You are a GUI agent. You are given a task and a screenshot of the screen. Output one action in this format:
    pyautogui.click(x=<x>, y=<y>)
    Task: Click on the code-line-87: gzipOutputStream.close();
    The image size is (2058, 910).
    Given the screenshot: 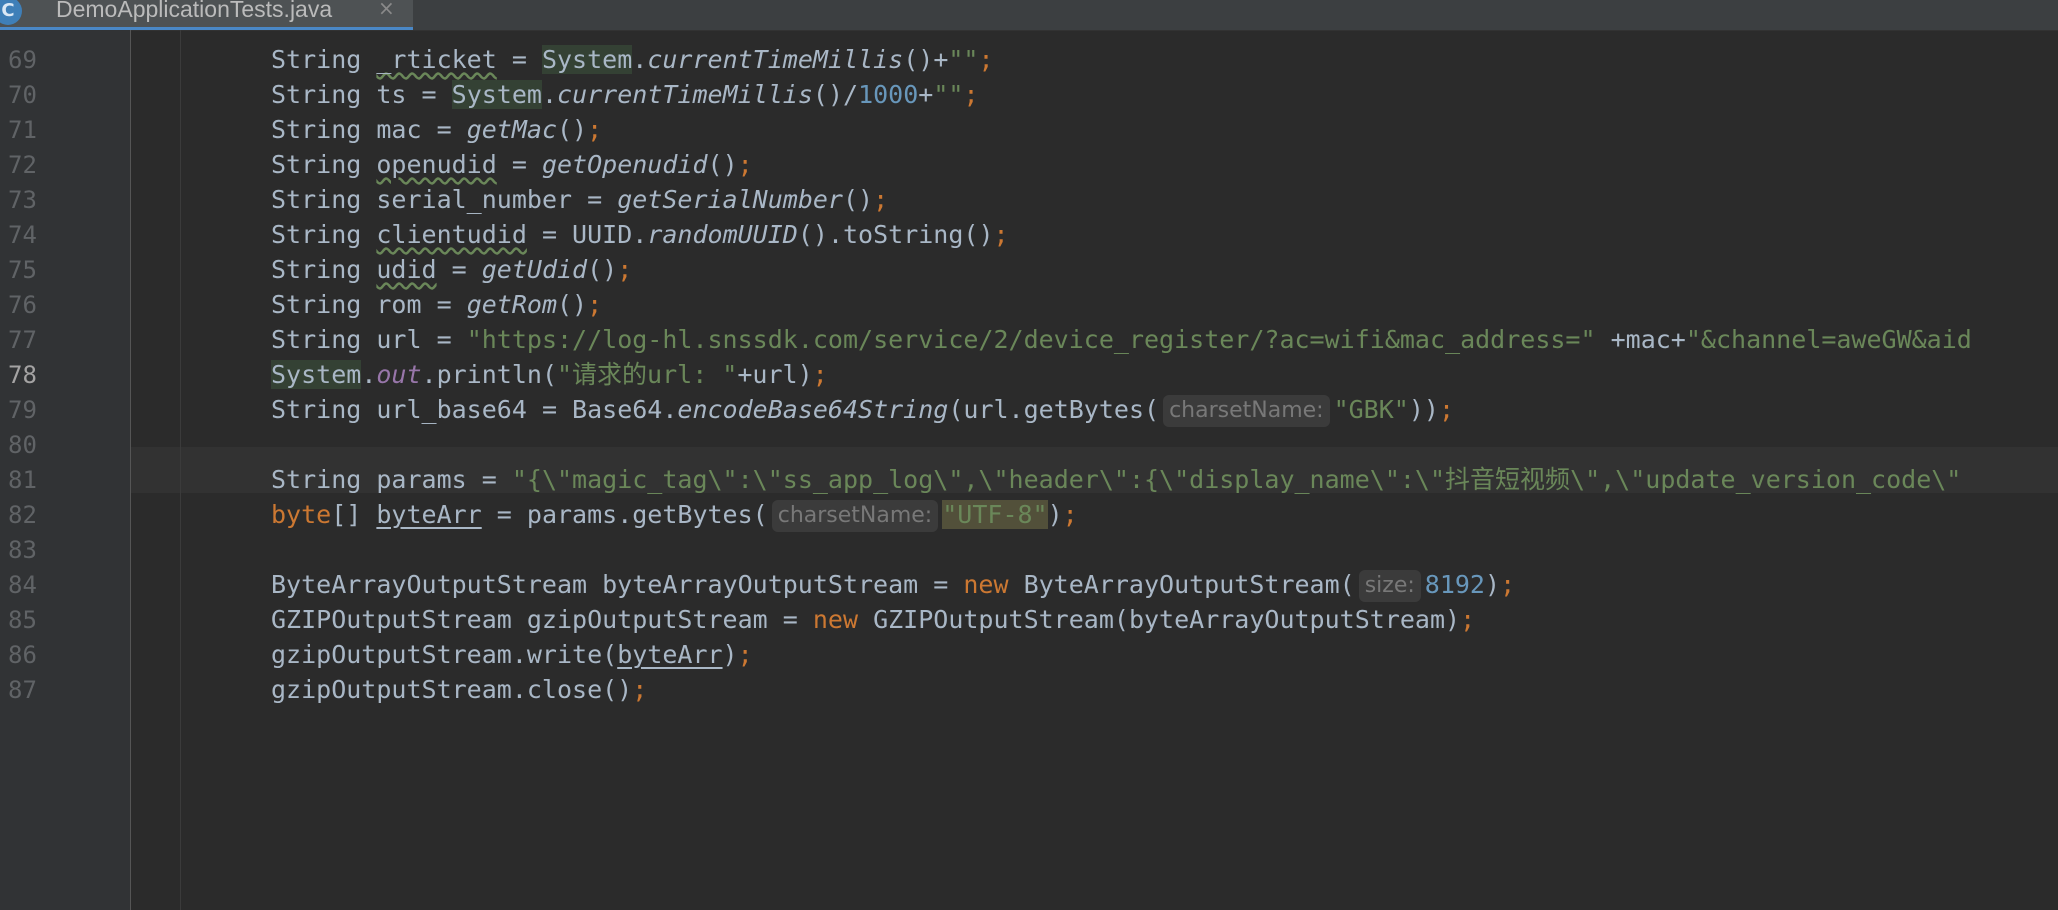 What is the action you would take?
    pyautogui.click(x=459, y=690)
    